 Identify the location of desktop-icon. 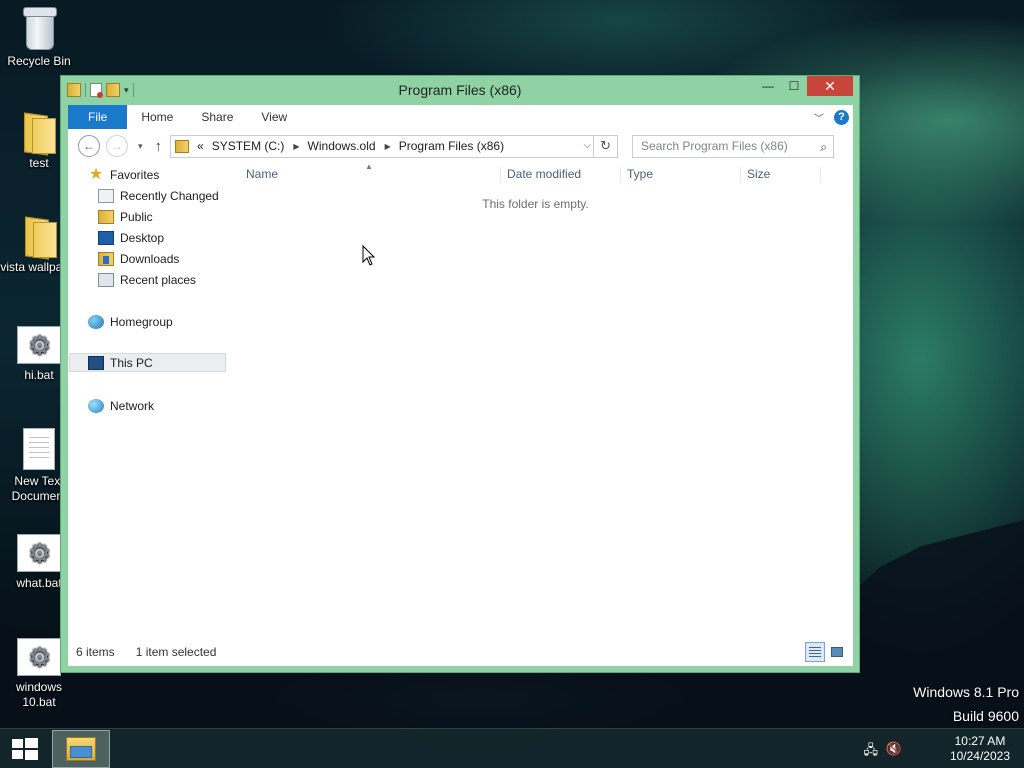
(106, 237).